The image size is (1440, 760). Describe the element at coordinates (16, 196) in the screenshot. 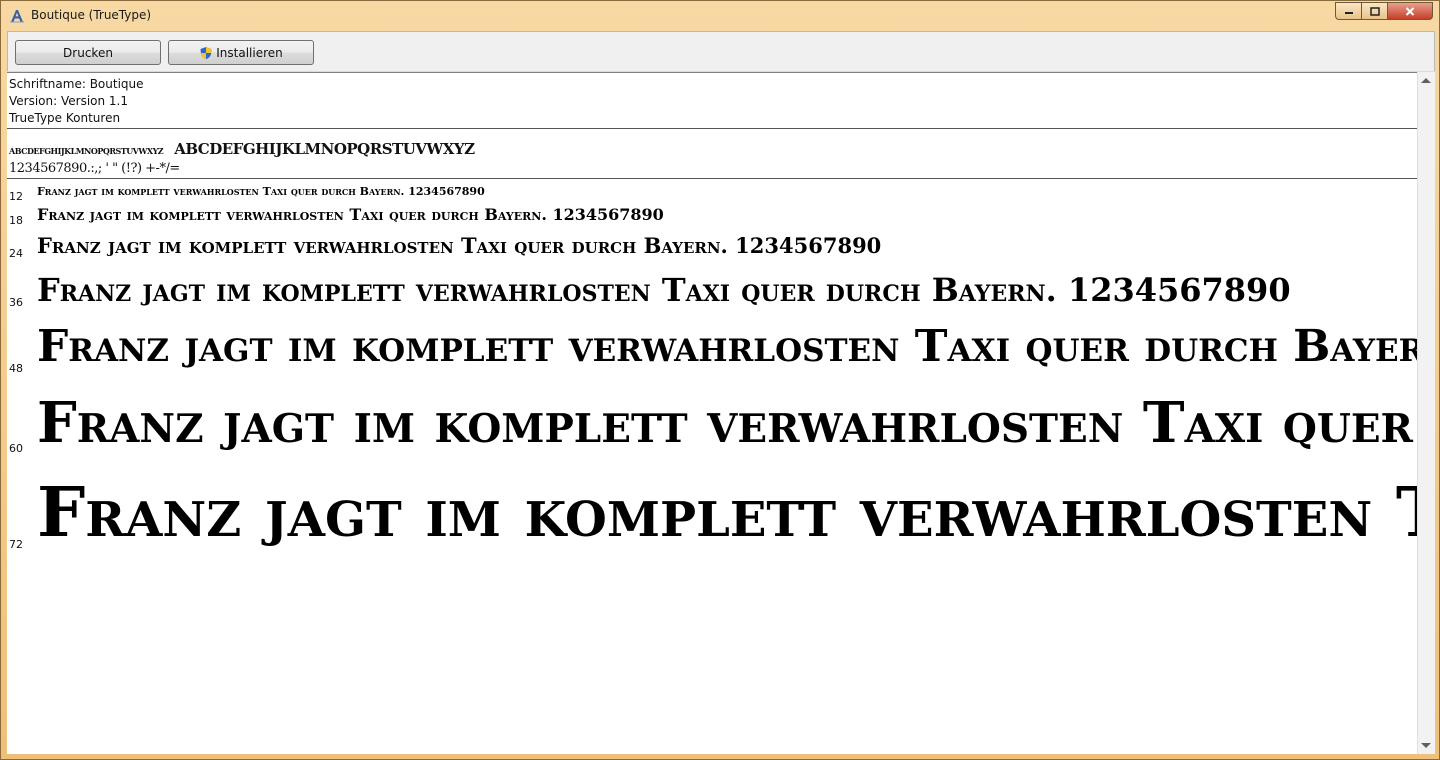

I see `sample-size-label: 12` at that location.